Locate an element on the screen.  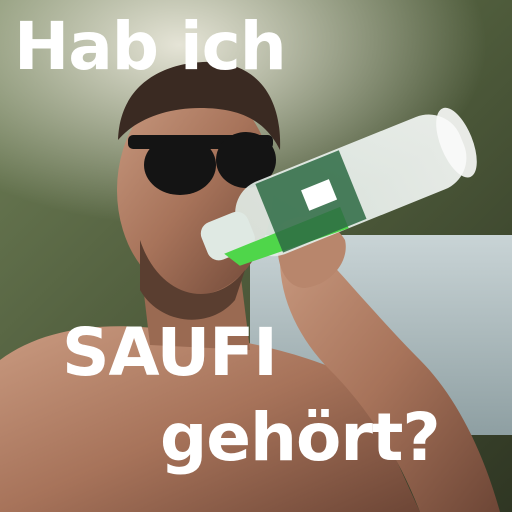
caption-line-3: gehört? is located at coordinates (300, 437).